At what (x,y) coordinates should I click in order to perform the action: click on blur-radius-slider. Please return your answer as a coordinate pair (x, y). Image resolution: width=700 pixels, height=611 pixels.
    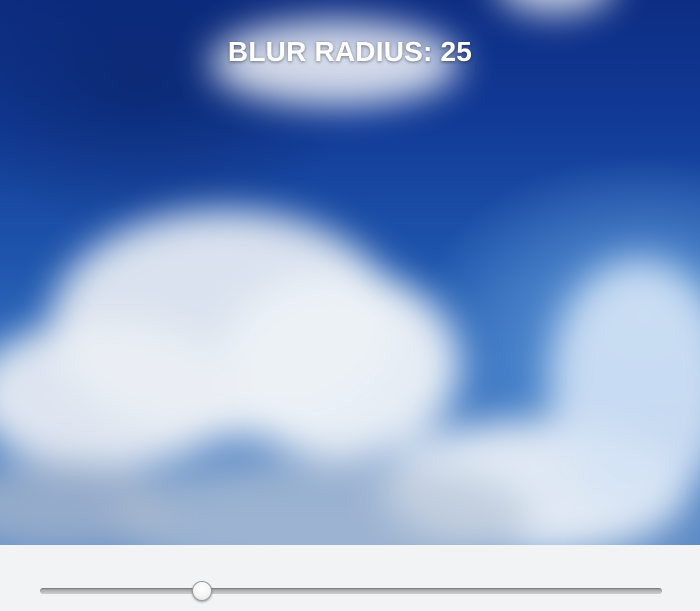
    Looking at the image, I should click on (351, 591).